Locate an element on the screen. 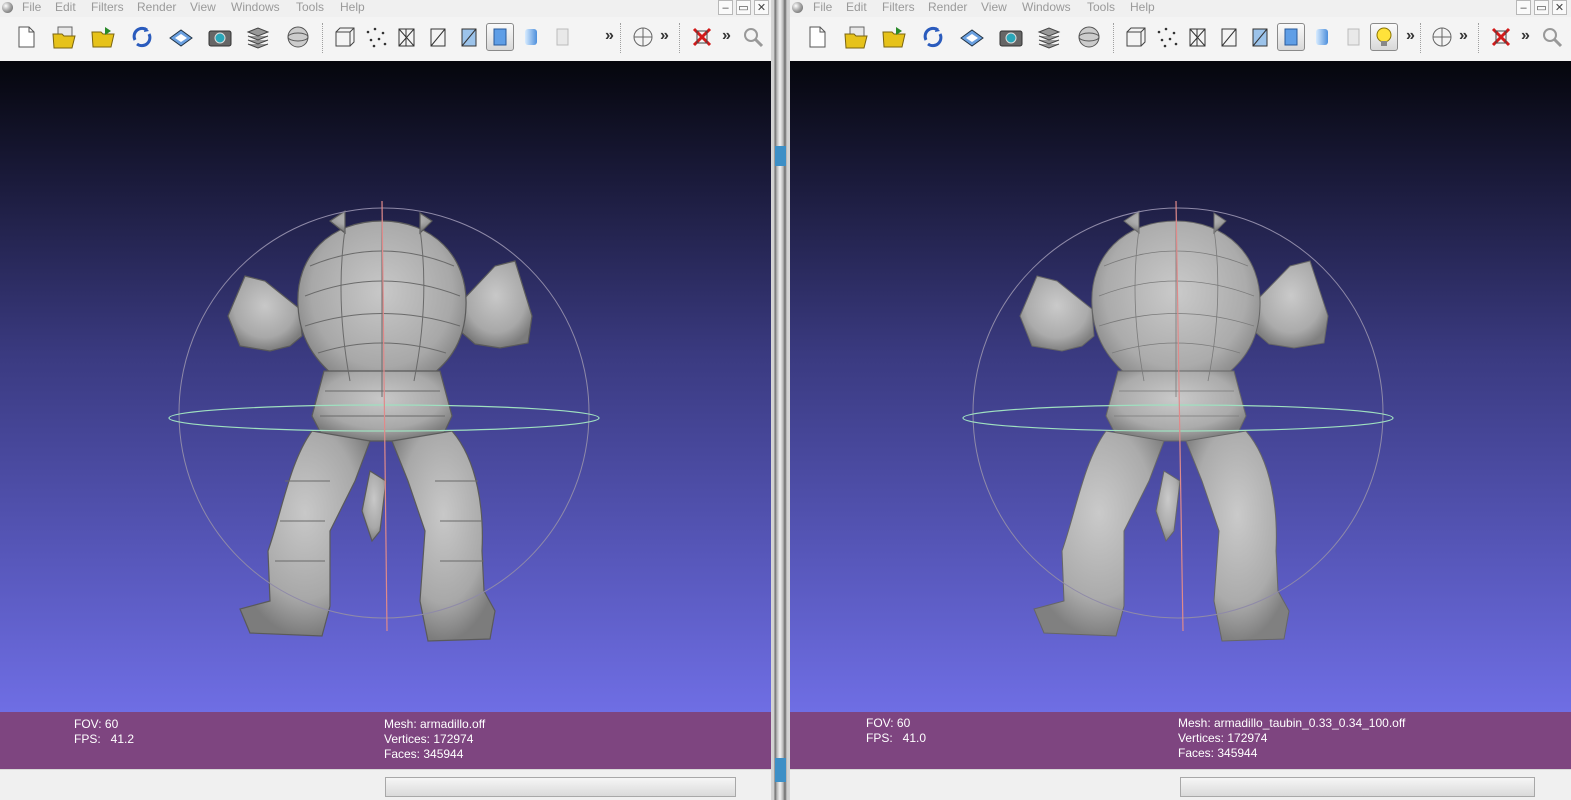 Image resolution: width=1571 pixels, height=800 pixels. light-bulb-icon is located at coordinates (1384, 37).